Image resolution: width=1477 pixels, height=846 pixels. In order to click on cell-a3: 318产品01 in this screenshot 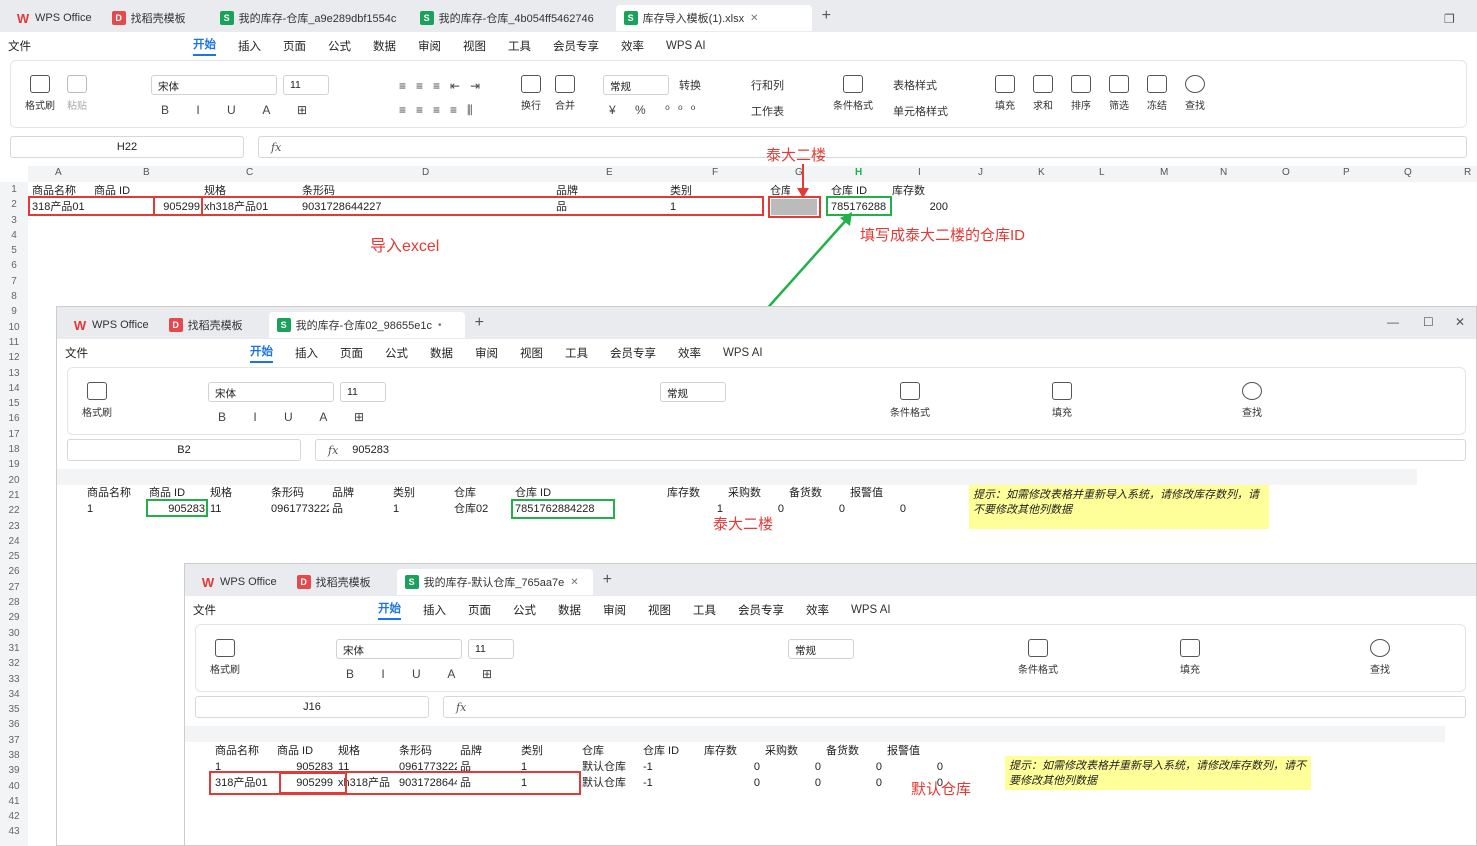, I will do `click(241, 783)`.